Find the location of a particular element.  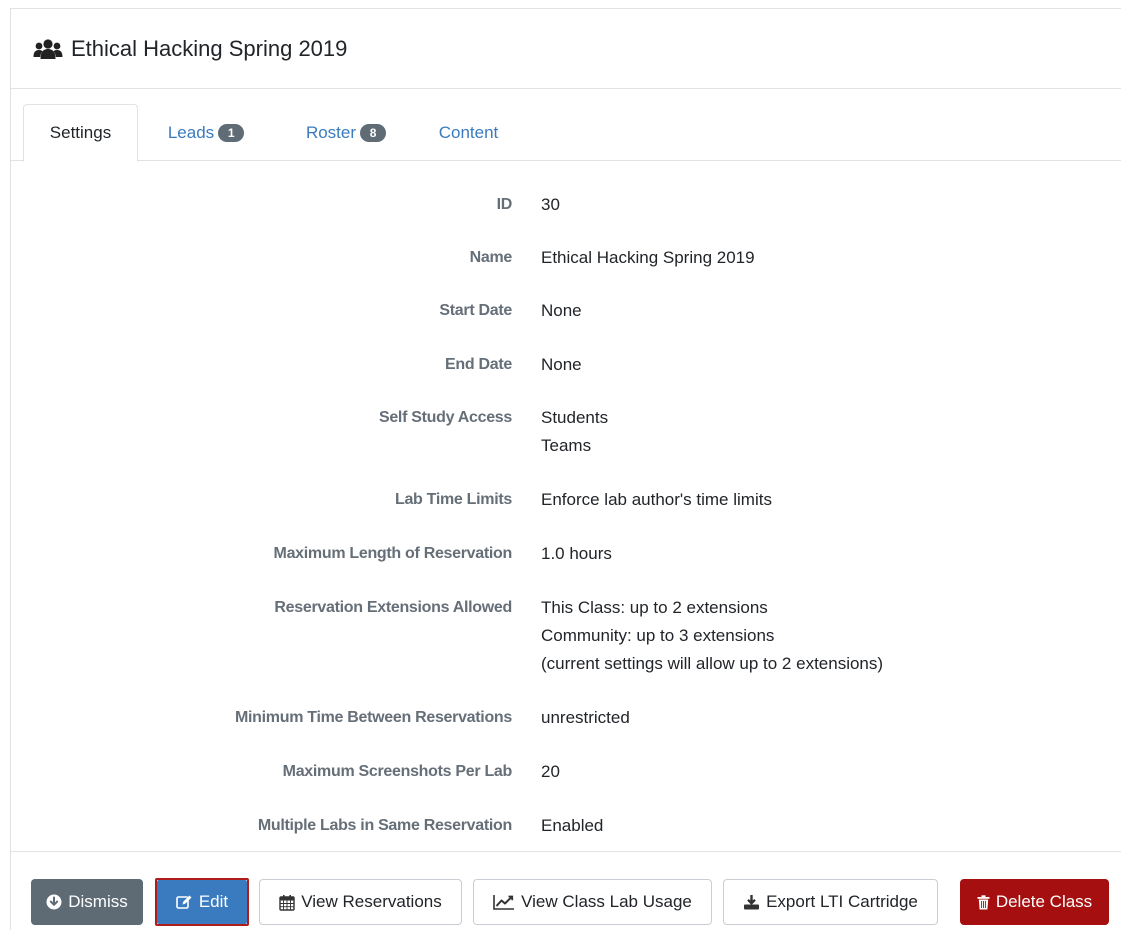

export-lti-cartridge-button: Export LTI Cartridge is located at coordinates (830, 902).